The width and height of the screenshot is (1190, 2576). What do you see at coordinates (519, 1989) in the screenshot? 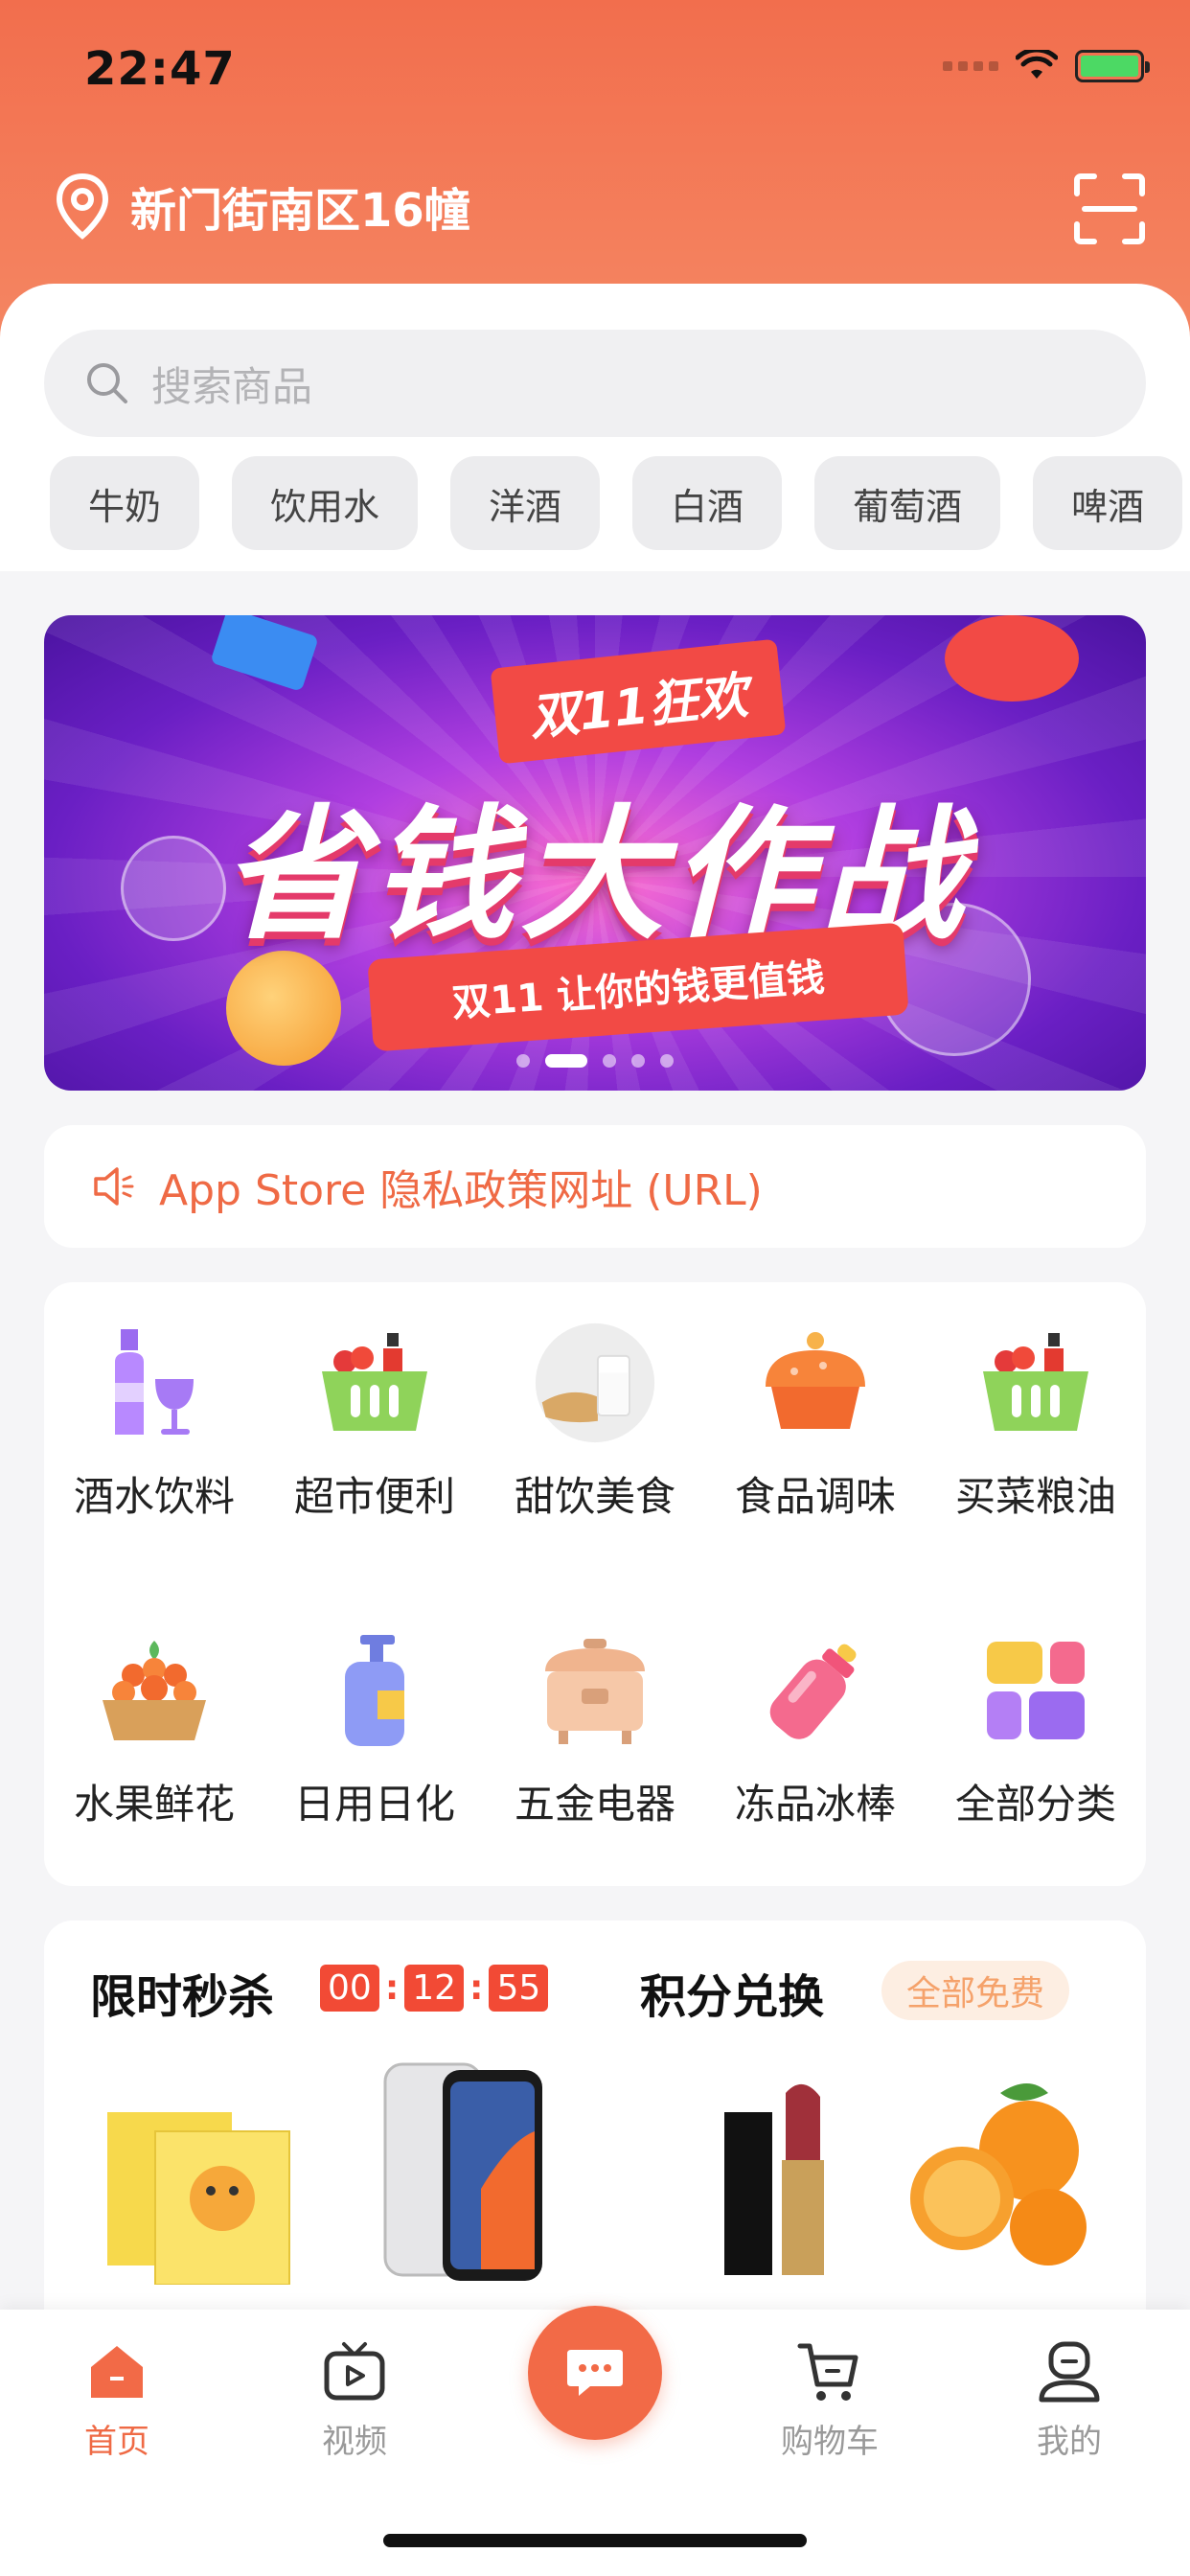
I see `timer-seconds: 55` at bounding box center [519, 1989].